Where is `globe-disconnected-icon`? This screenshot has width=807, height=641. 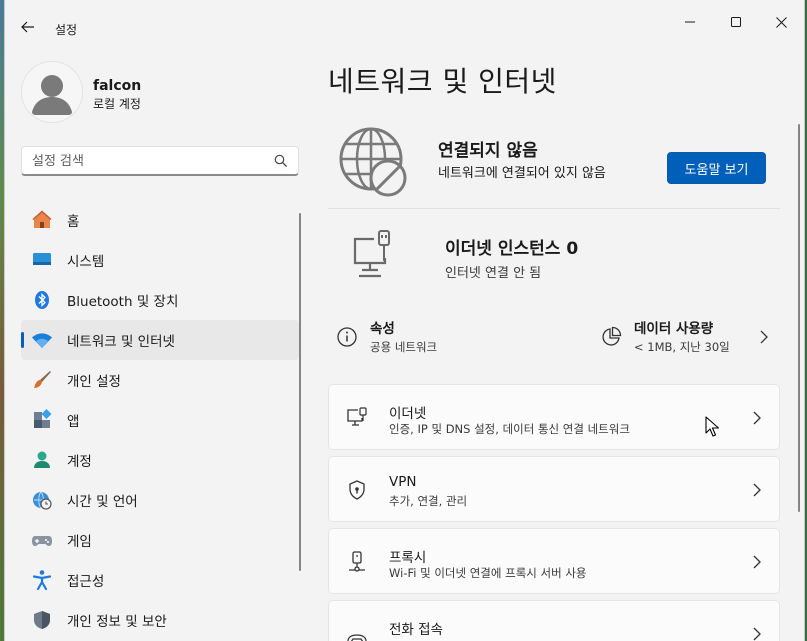 globe-disconnected-icon is located at coordinates (373, 162).